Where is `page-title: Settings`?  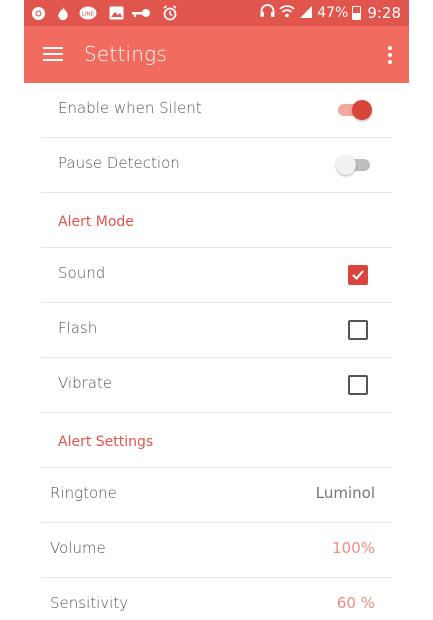 page-title: Settings is located at coordinates (125, 54).